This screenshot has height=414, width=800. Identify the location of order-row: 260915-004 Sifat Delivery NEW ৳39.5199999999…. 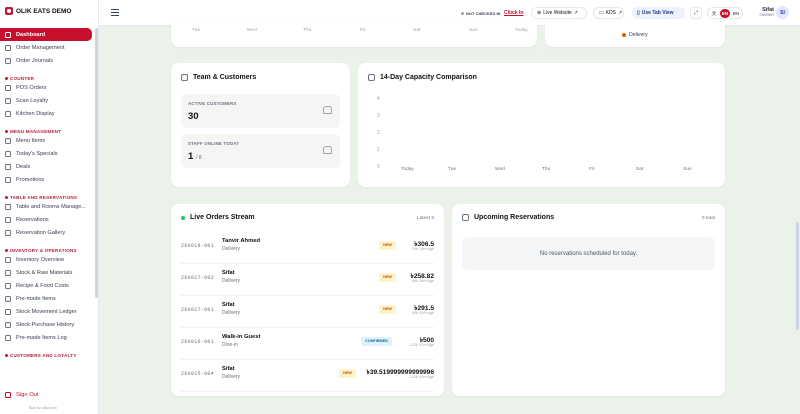
(307, 376).